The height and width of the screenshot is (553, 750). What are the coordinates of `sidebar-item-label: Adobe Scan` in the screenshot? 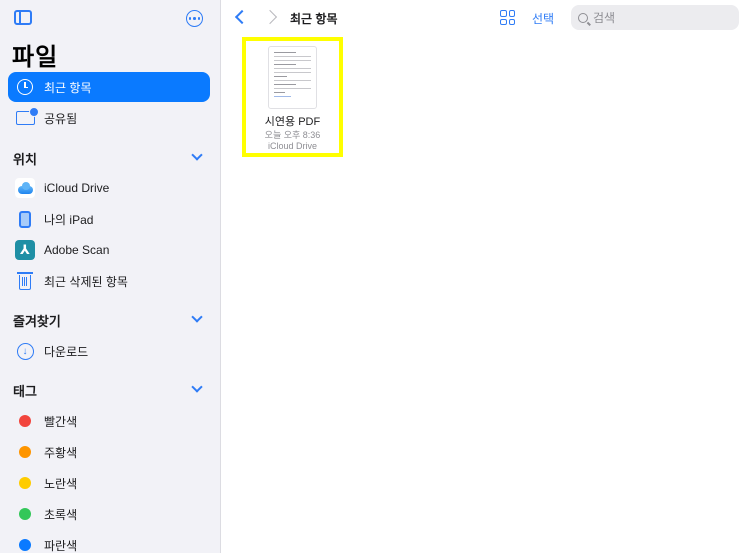 It's located at (77, 250).